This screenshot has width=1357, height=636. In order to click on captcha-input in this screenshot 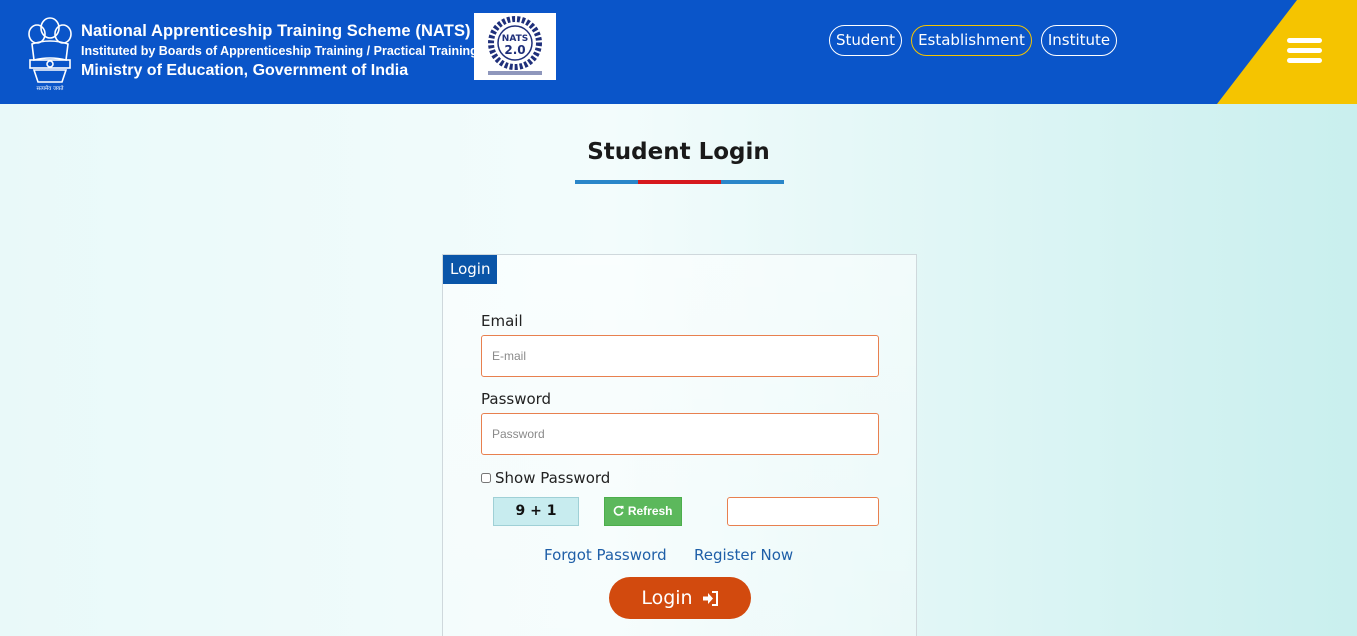, I will do `click(803, 511)`.